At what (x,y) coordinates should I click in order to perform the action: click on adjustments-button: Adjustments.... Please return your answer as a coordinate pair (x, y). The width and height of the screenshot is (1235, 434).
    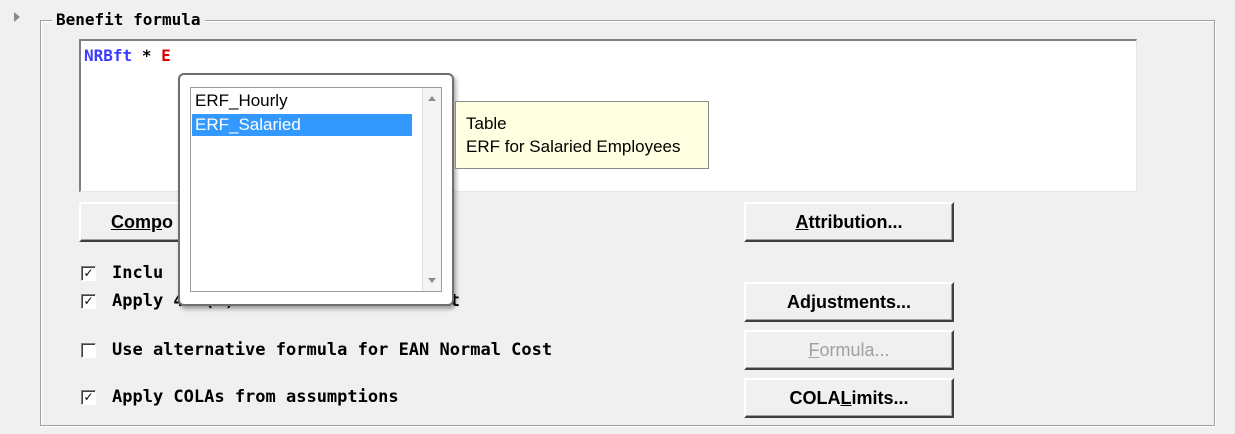
    Looking at the image, I should click on (849, 302).